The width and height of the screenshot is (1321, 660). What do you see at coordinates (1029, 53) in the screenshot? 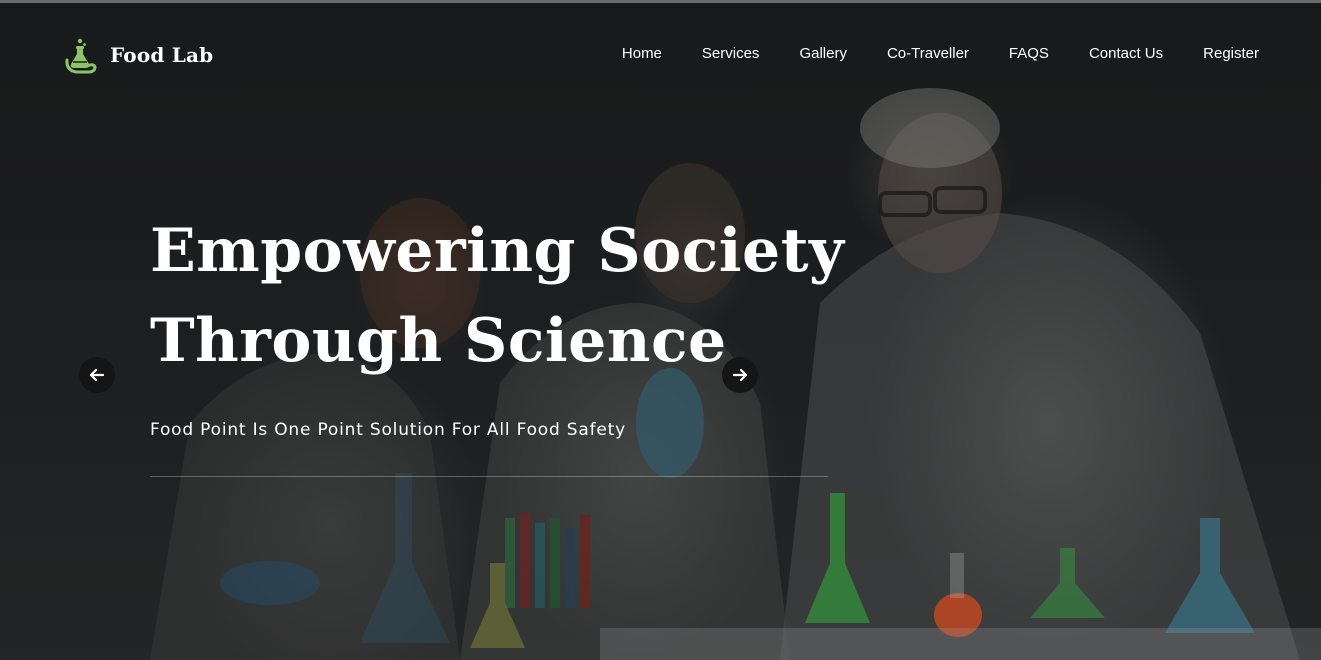
I see `nav-item-faqs: FAQS` at bounding box center [1029, 53].